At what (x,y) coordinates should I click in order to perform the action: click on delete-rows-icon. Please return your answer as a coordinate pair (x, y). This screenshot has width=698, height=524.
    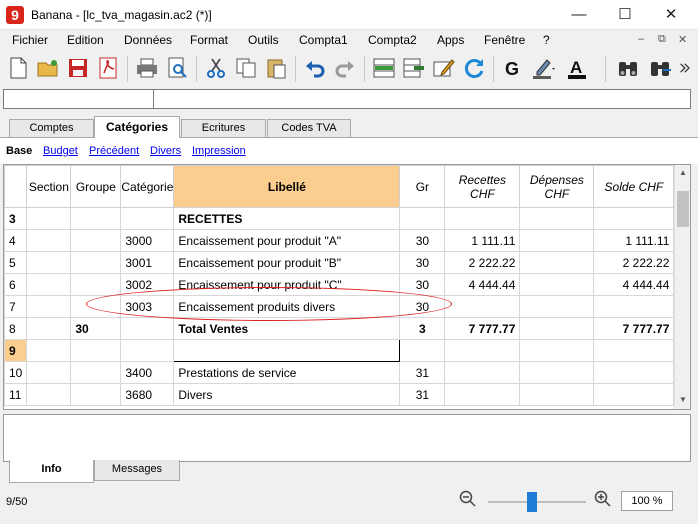
    Looking at the image, I should click on (414, 68).